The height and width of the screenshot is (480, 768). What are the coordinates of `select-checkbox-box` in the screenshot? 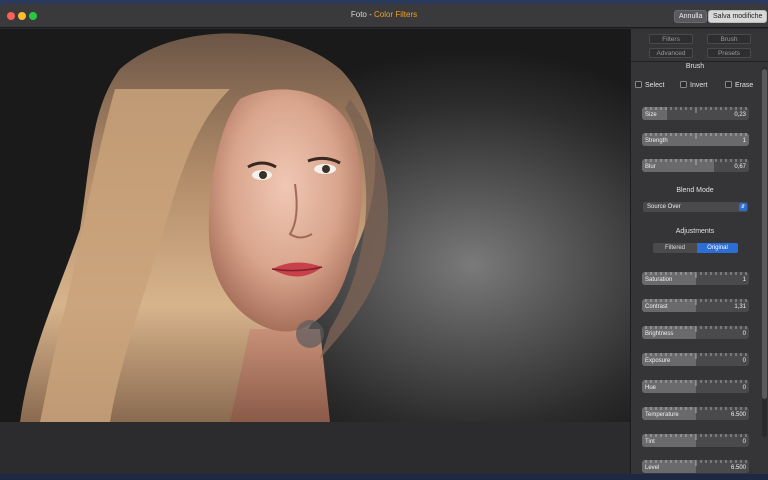 It's located at (638, 84).